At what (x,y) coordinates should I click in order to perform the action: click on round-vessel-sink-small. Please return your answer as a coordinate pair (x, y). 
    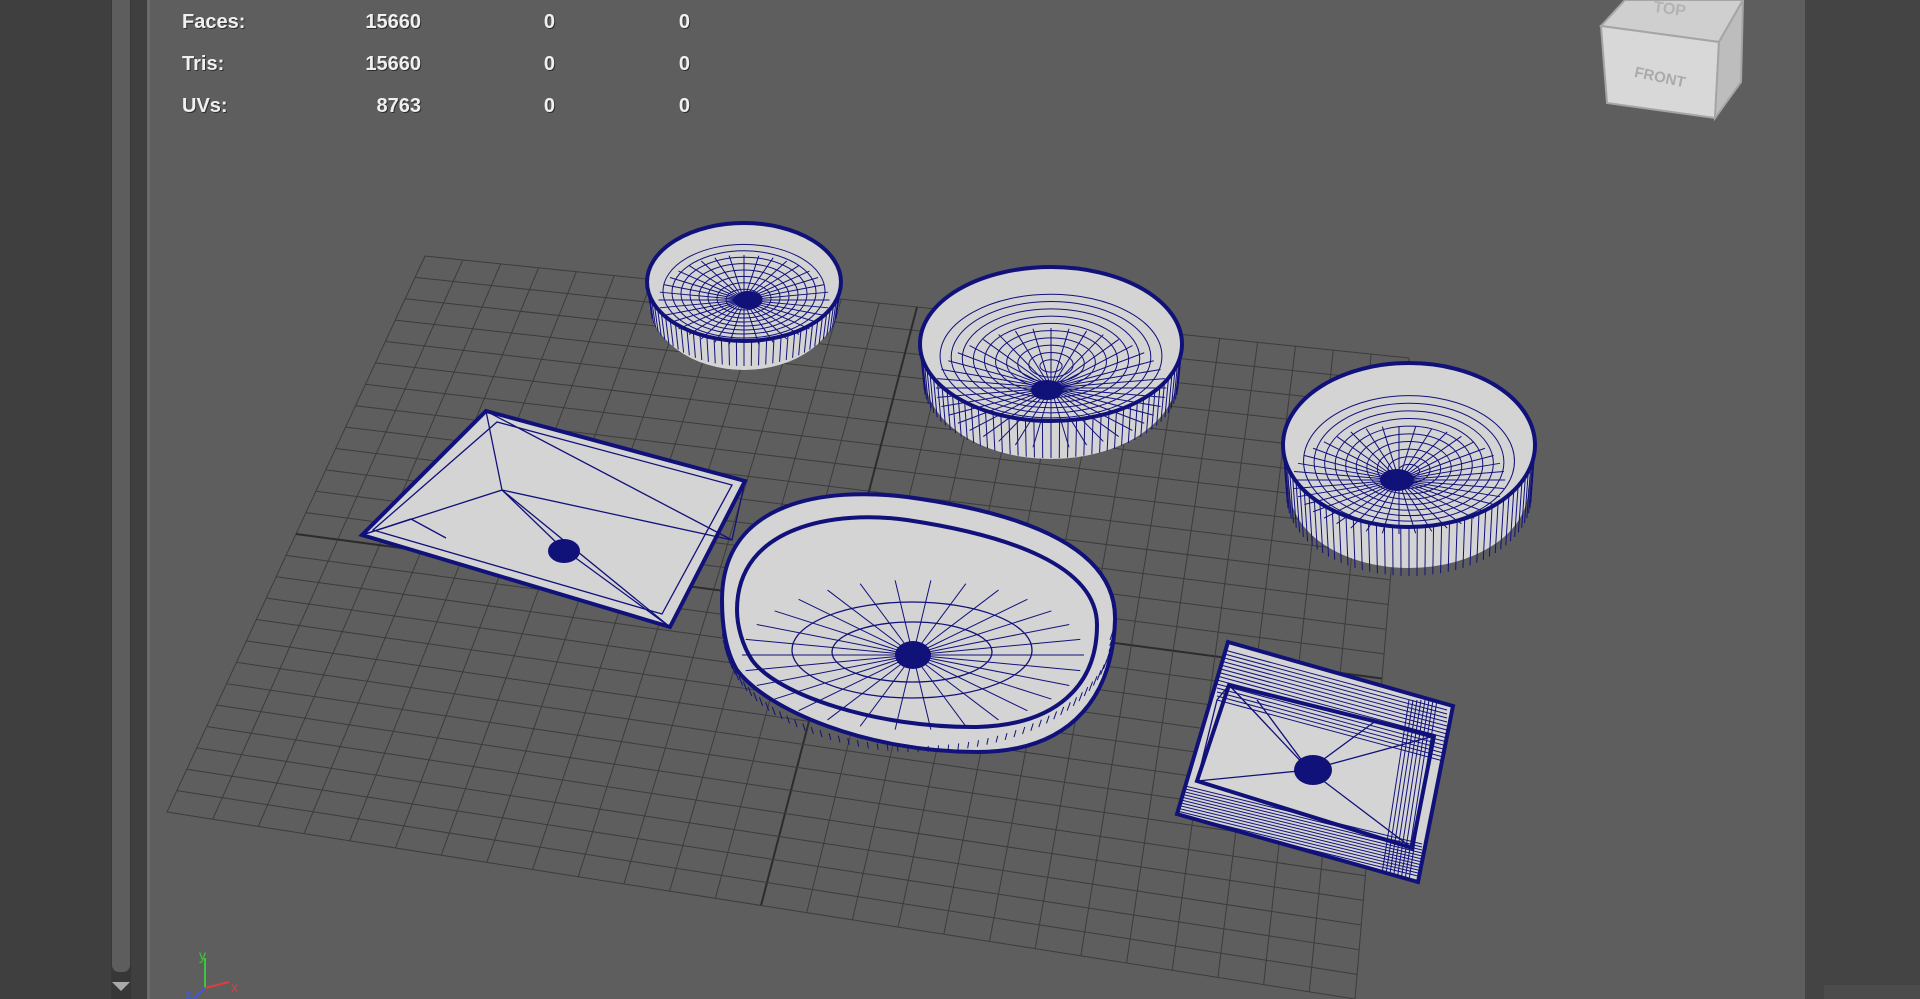
    Looking at the image, I should click on (744, 295).